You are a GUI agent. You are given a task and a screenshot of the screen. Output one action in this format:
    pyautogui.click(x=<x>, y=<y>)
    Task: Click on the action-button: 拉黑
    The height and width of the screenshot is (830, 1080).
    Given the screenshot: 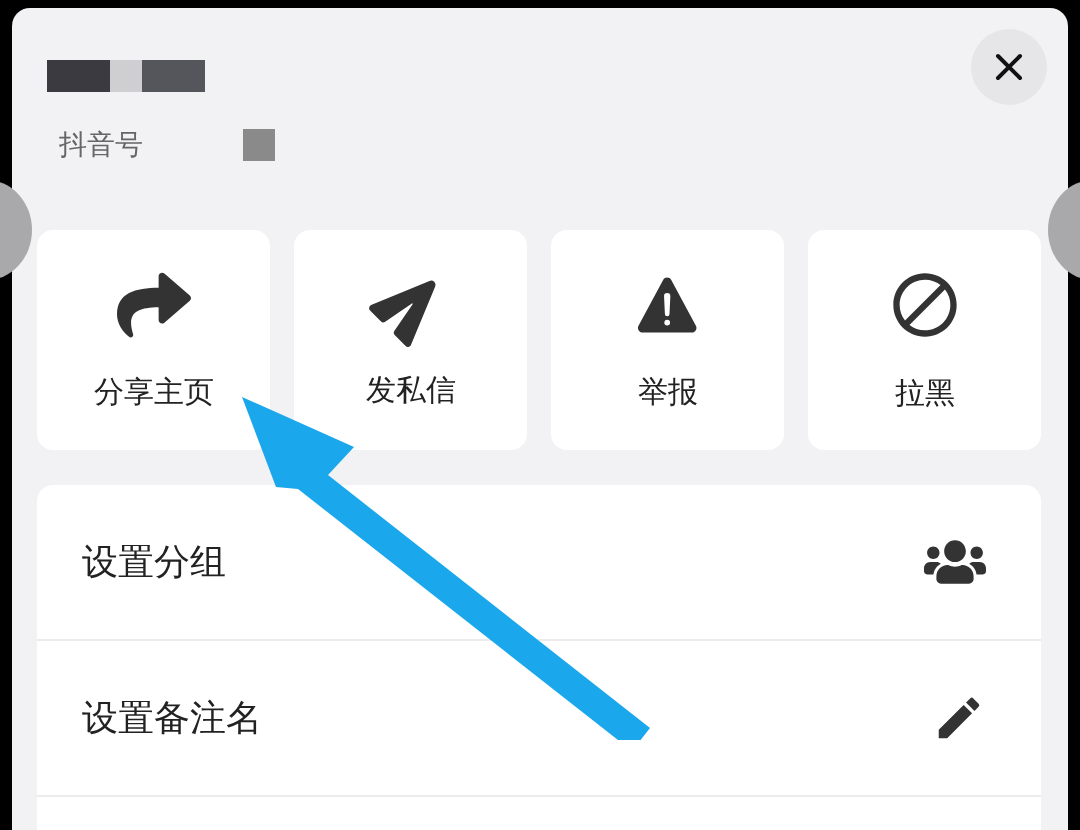 What is the action you would take?
    pyautogui.click(x=924, y=340)
    